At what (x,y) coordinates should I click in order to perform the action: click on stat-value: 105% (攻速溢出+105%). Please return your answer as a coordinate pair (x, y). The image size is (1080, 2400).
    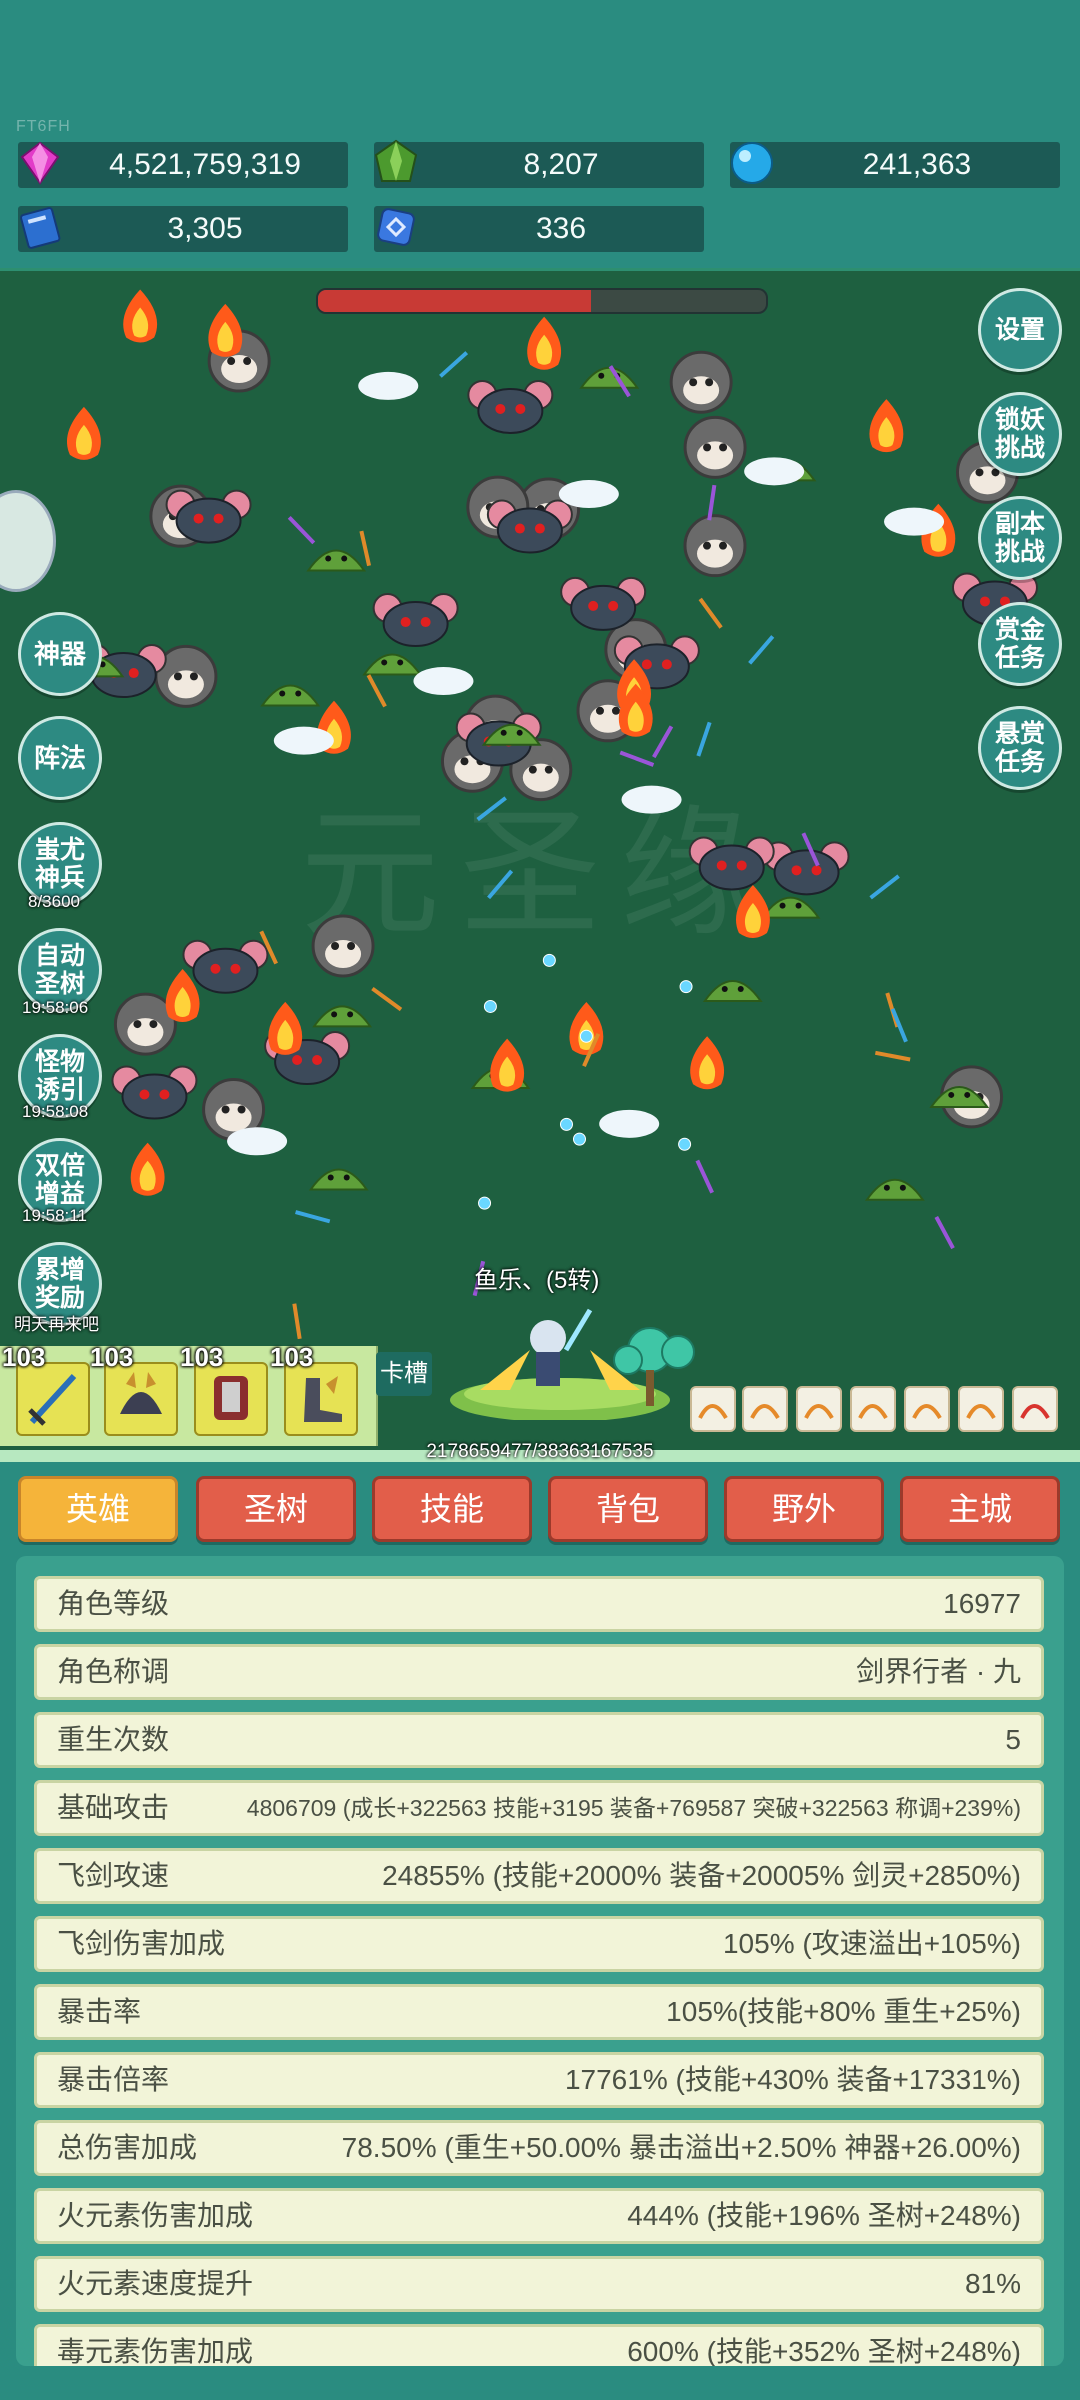
    Looking at the image, I should click on (871, 1943).